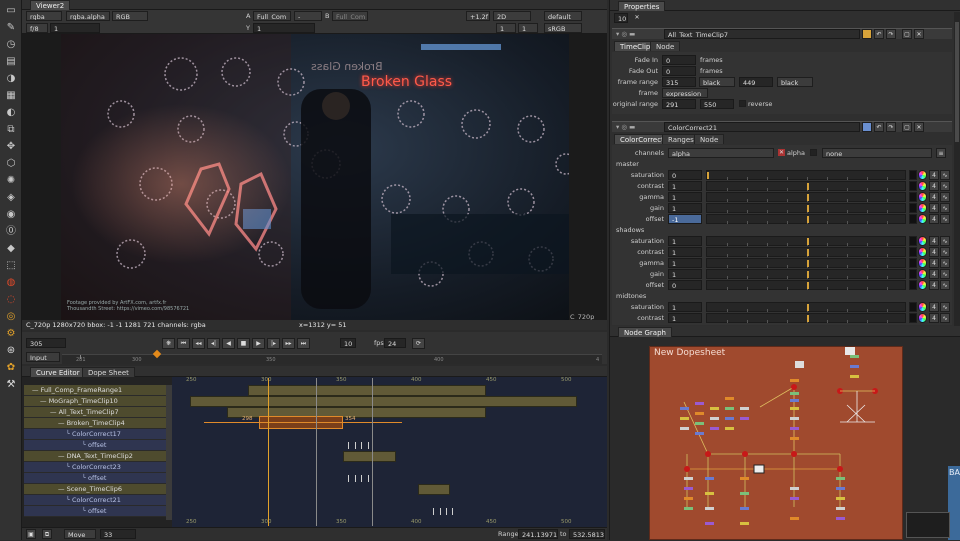 Image resolution: width=960 pixels, height=541 pixels. Describe the element at coordinates (11, 232) in the screenshot. I see `metadata-icon: ⓪` at that location.